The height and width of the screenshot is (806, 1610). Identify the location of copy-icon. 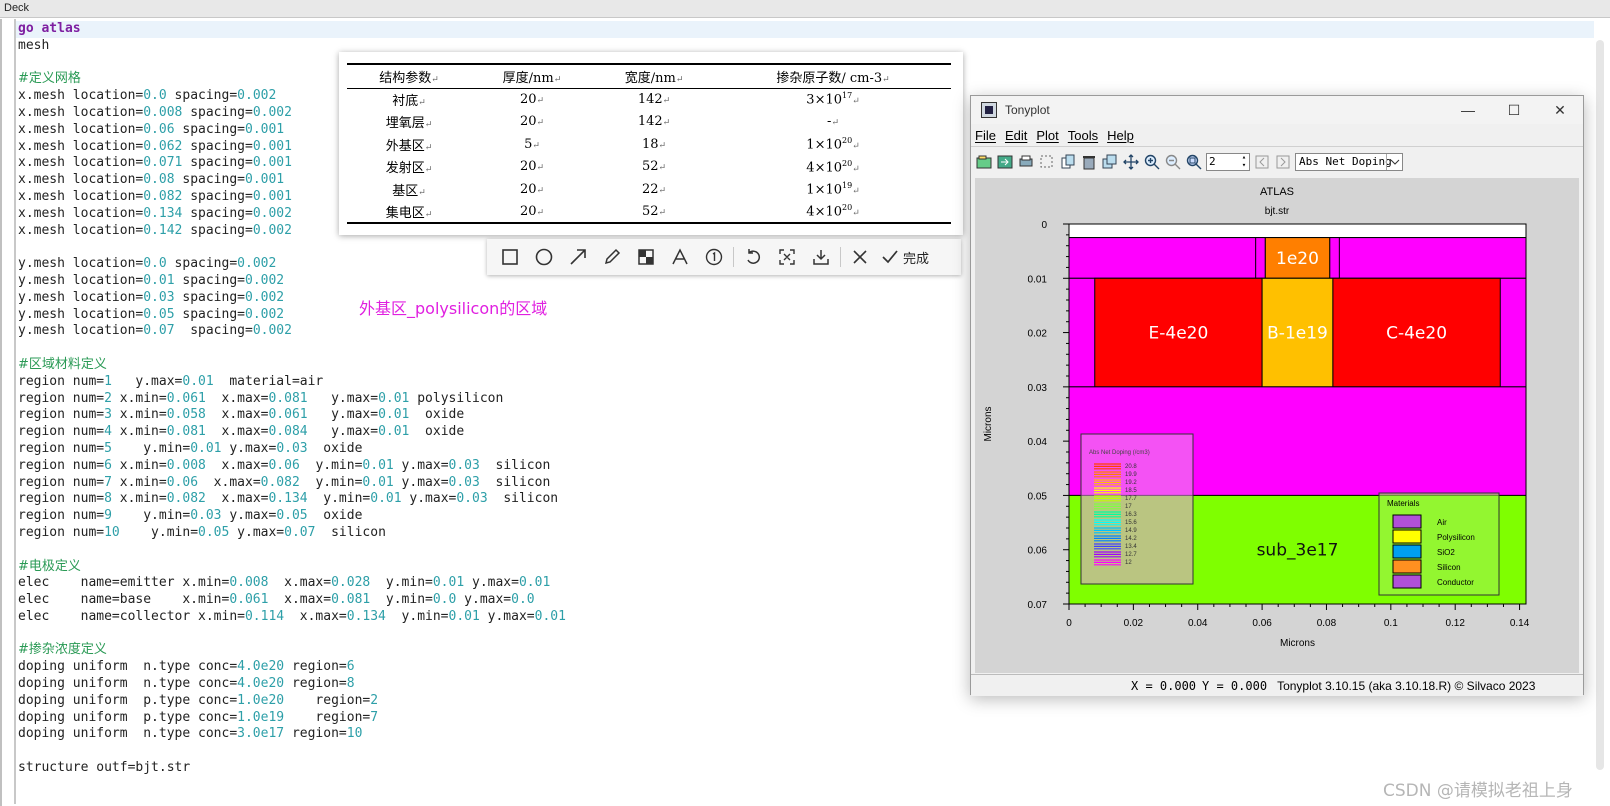
(1068, 162).